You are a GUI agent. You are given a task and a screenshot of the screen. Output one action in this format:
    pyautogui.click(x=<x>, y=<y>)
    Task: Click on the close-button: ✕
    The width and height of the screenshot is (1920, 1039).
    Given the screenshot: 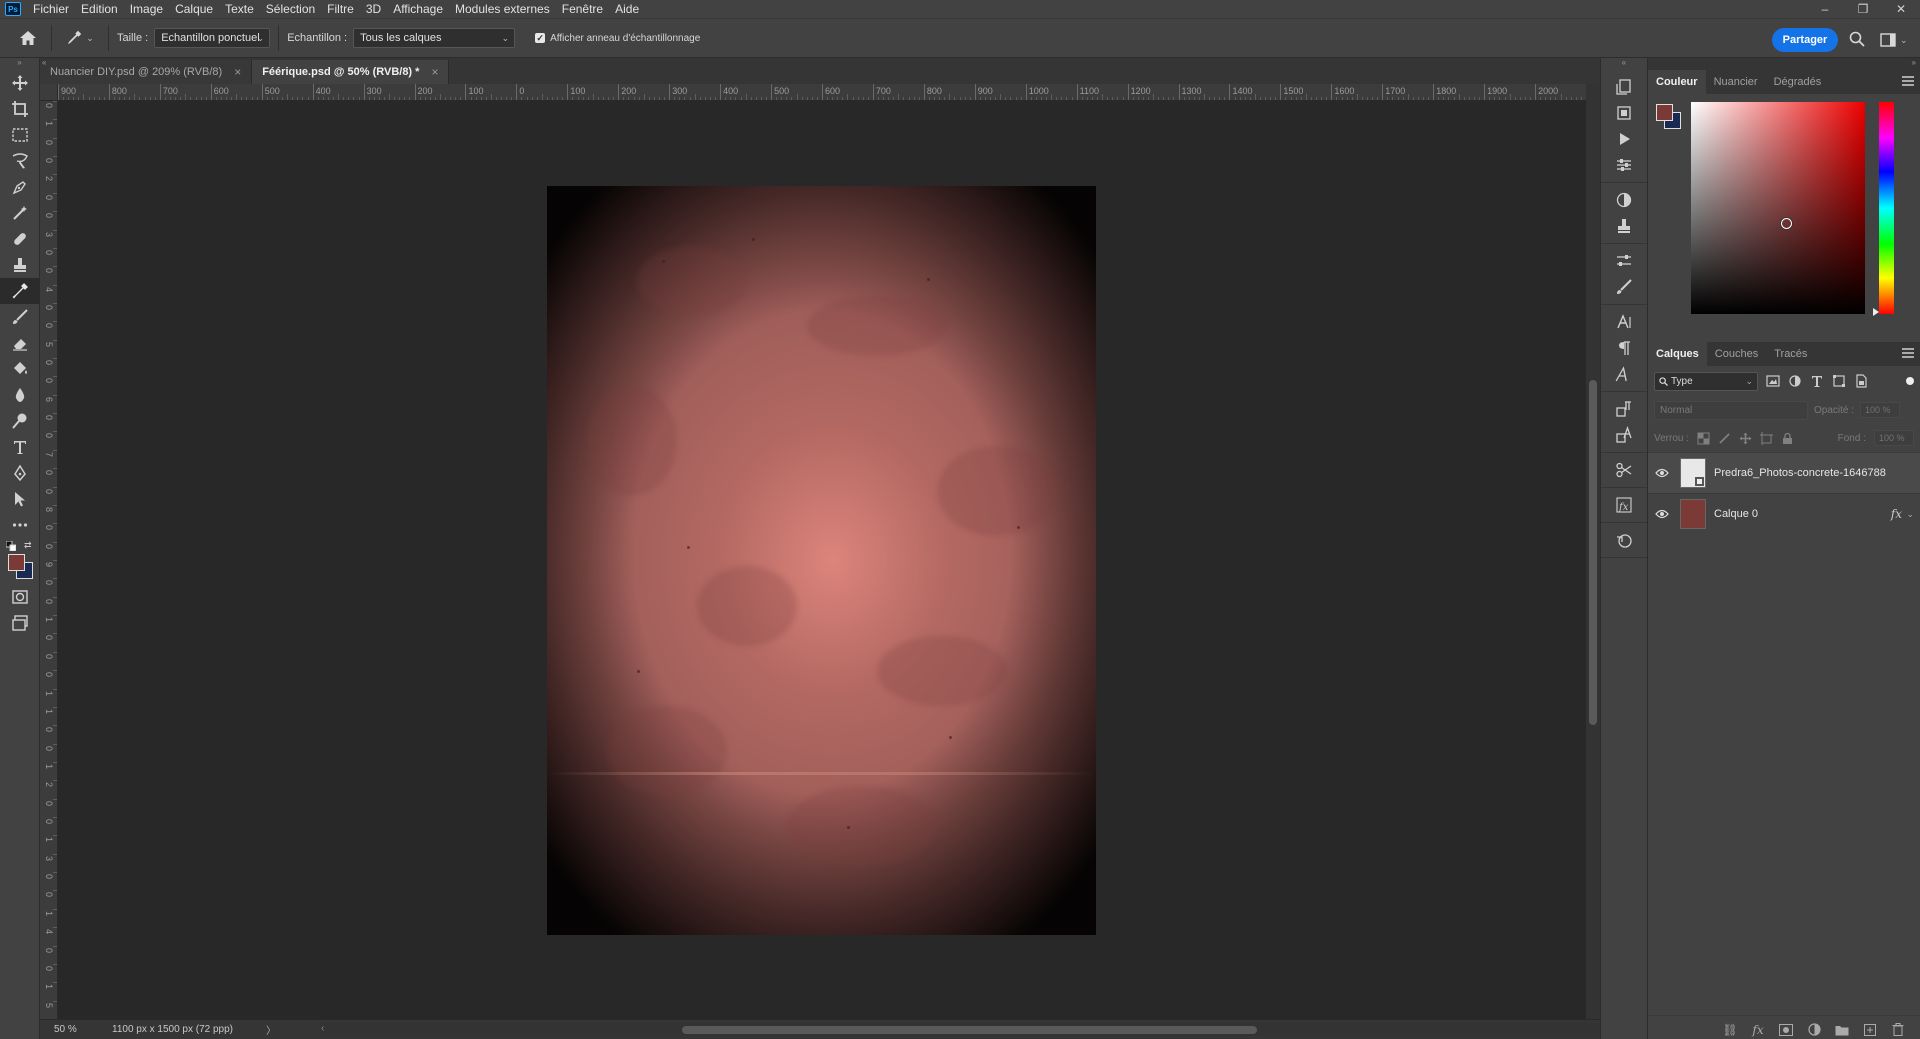 What is the action you would take?
    pyautogui.click(x=1901, y=9)
    